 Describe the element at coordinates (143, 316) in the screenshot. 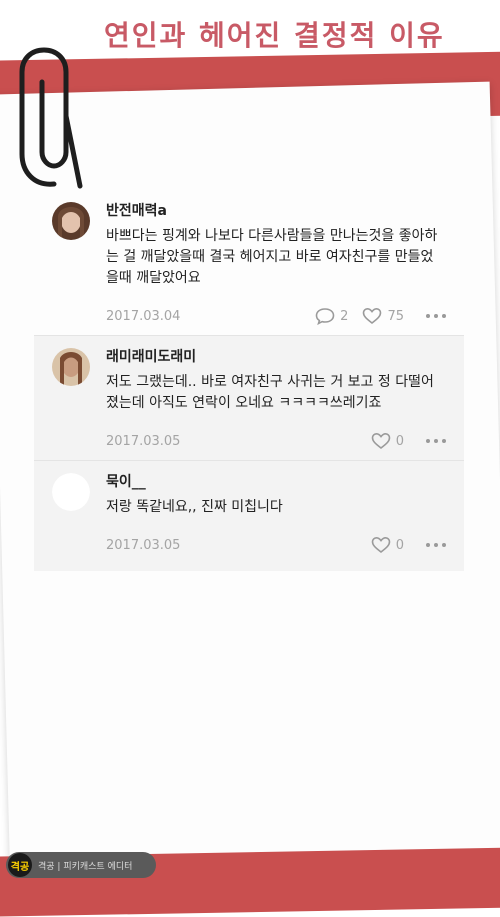

I see `comment-date: 2017.03.04` at that location.